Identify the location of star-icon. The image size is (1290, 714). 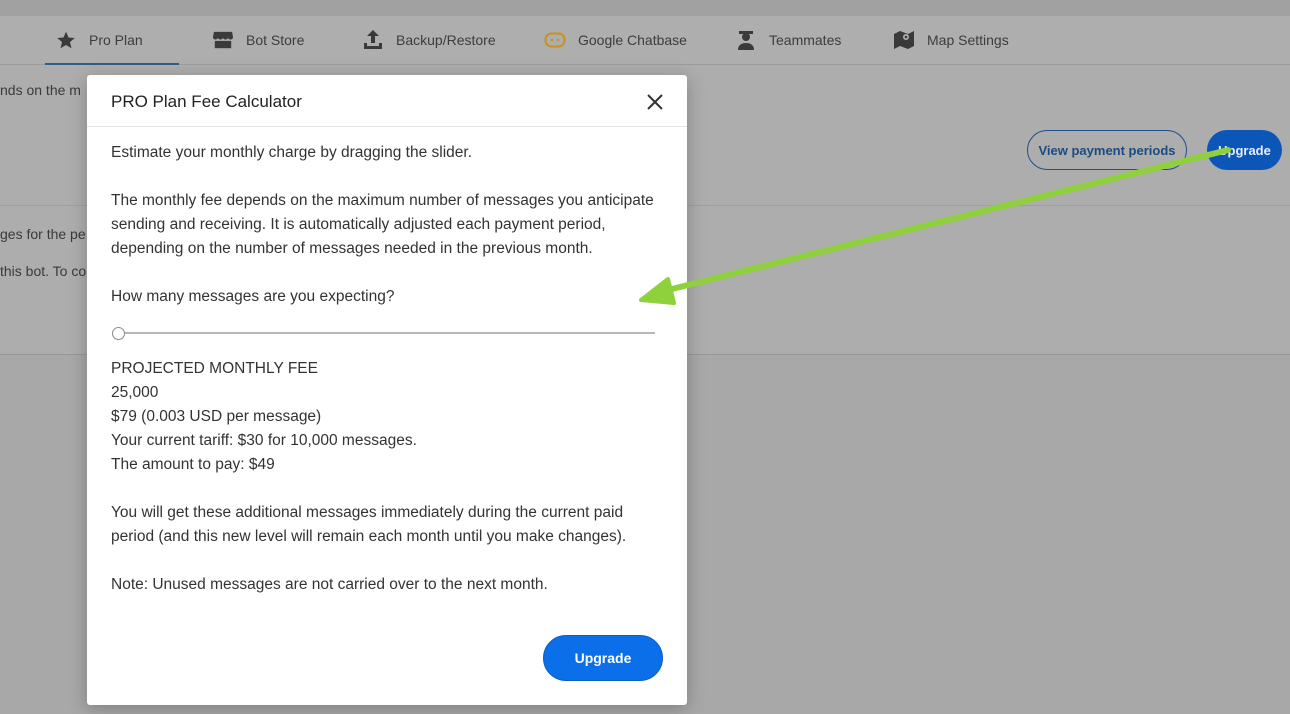
(66, 40).